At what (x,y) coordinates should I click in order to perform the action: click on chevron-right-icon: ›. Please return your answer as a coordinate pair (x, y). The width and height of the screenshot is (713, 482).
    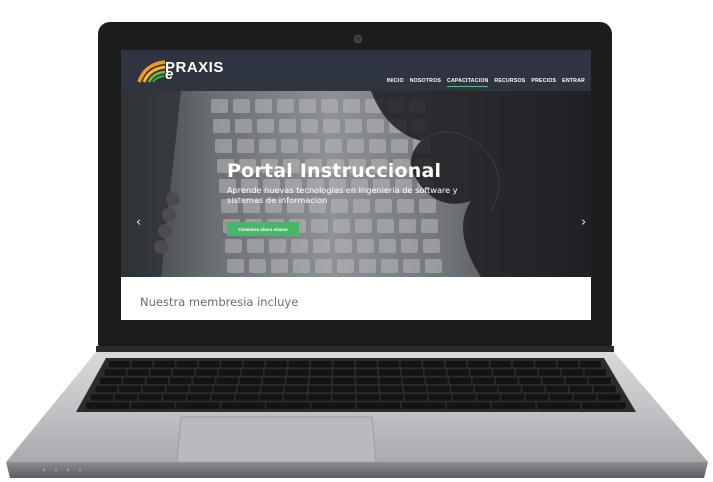
    Looking at the image, I should click on (583, 222).